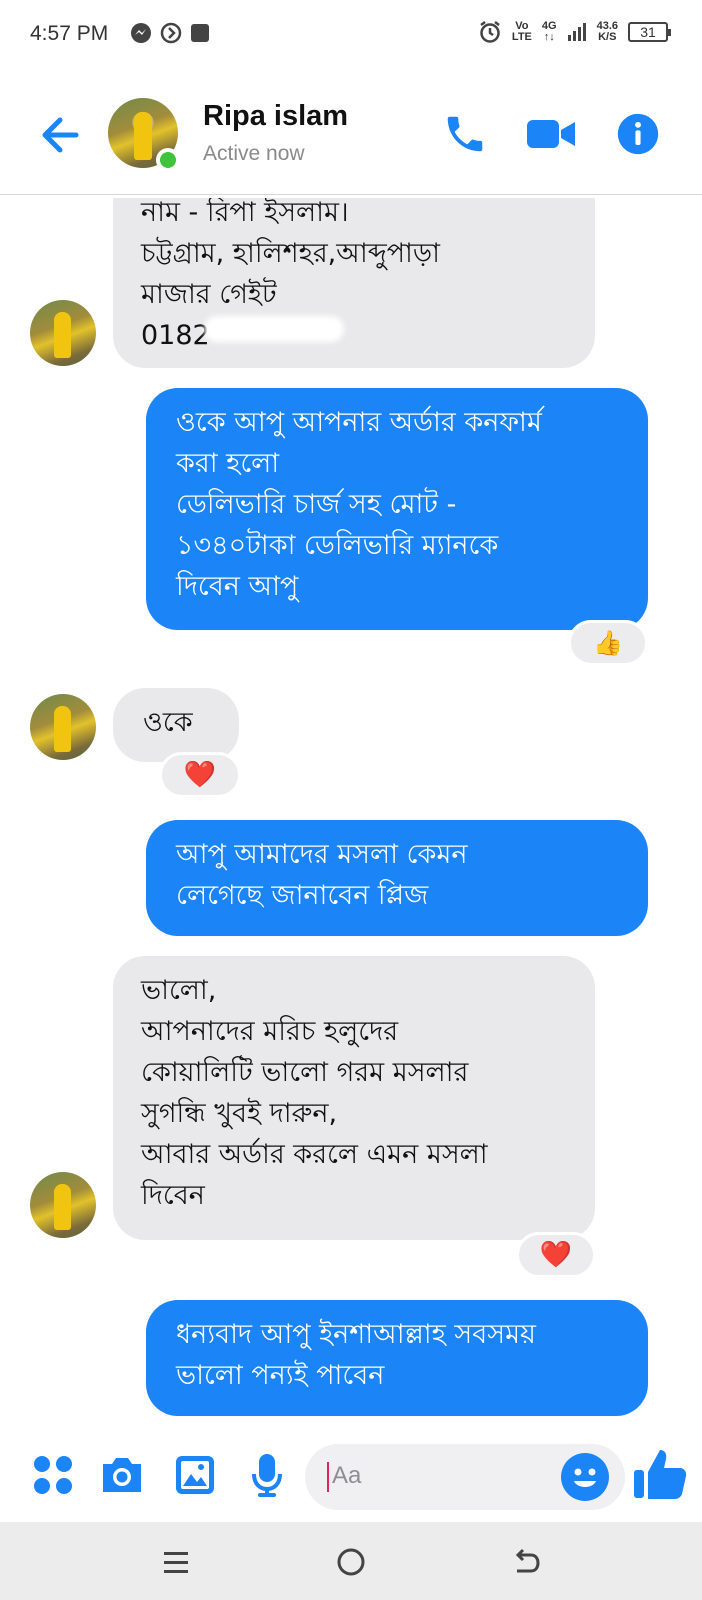 This screenshot has height=1600, width=702. I want to click on info-icon, so click(638, 134).